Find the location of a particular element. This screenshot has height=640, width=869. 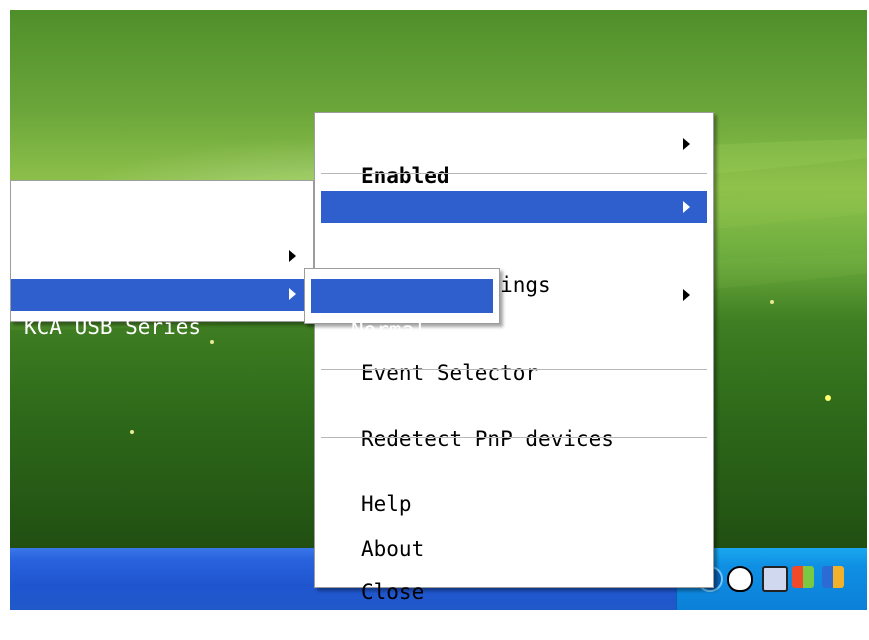

network-tray-icon is located at coordinates (803, 577).